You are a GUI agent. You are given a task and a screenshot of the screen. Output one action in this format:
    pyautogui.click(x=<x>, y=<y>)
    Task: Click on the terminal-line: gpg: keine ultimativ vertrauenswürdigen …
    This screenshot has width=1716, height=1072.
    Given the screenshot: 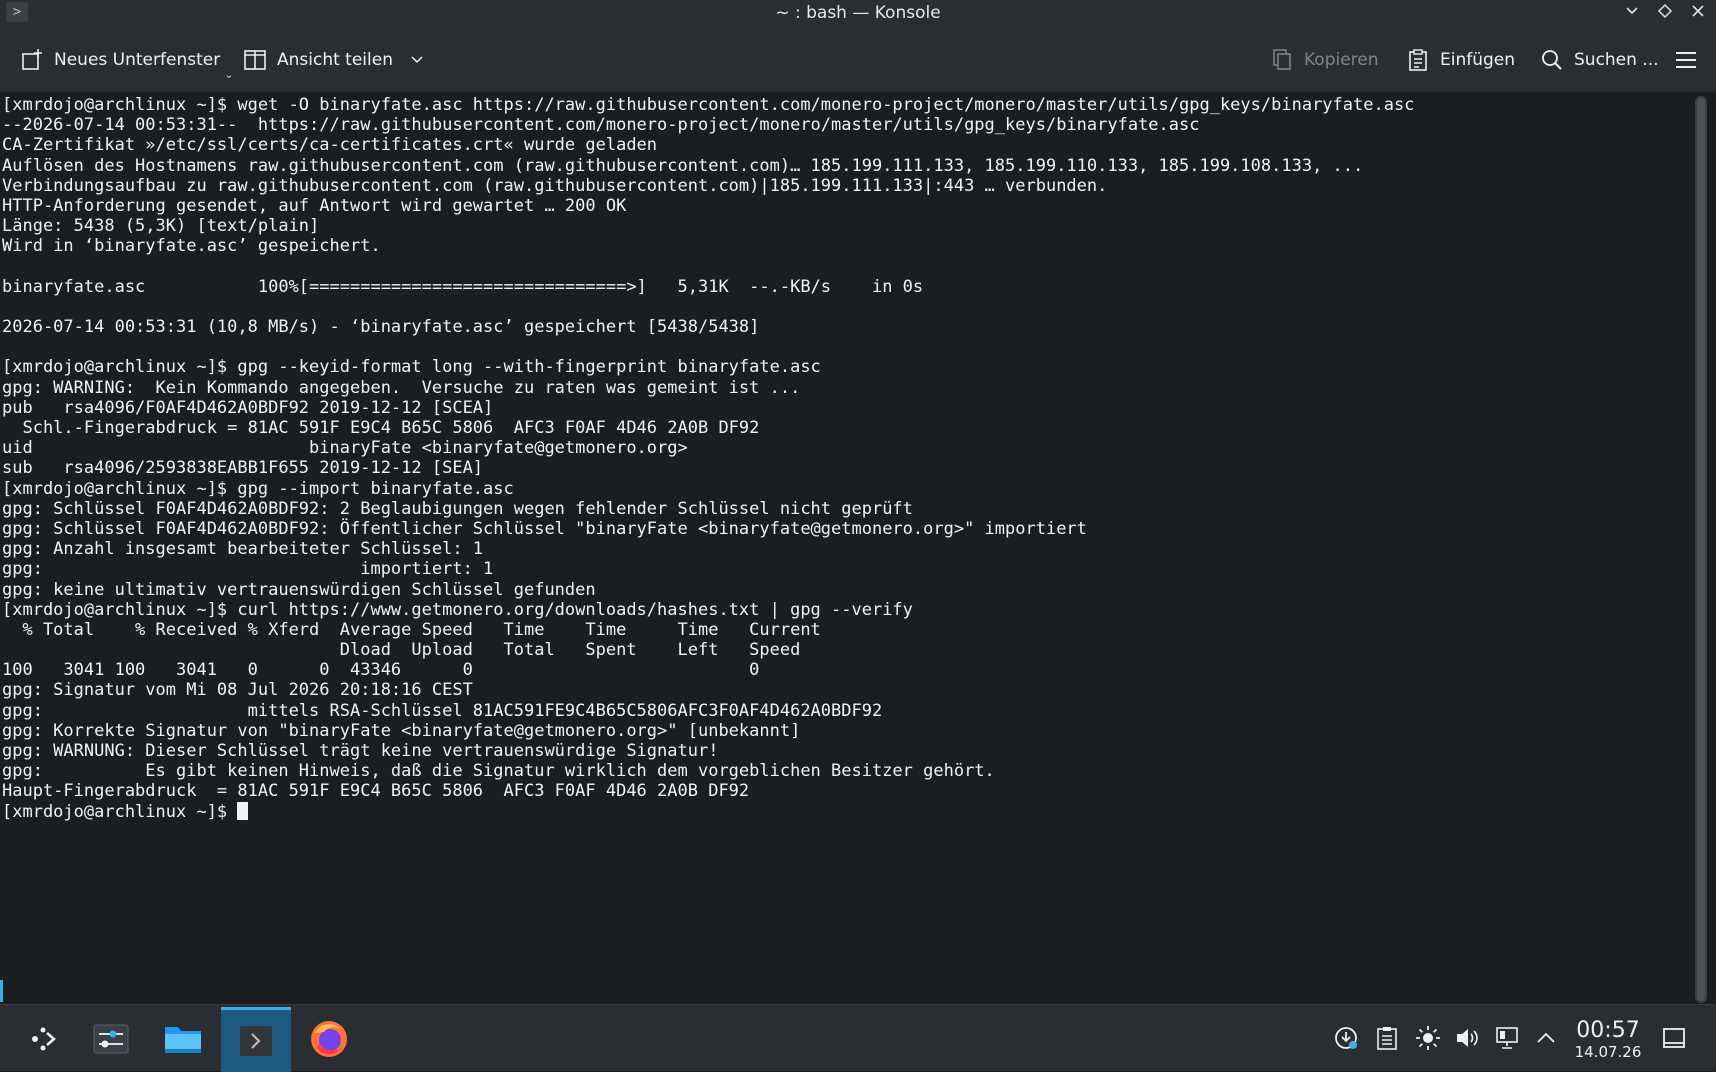 What is the action you would take?
    pyautogui.click(x=299, y=589)
    